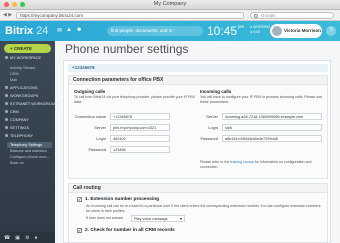 Image resolution: width=340 pixels, height=243 pixels. Describe the element at coordinates (140, 138) in the screenshot. I see `login-field: 462402` at that location.